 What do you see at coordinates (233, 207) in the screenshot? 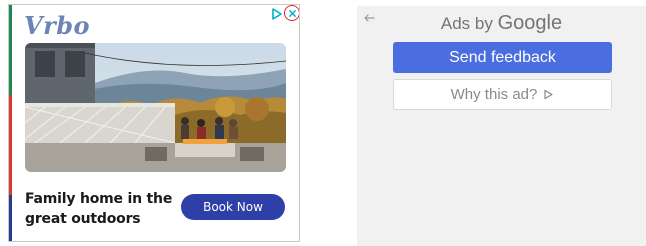
I see `book-now-button: Book Now` at bounding box center [233, 207].